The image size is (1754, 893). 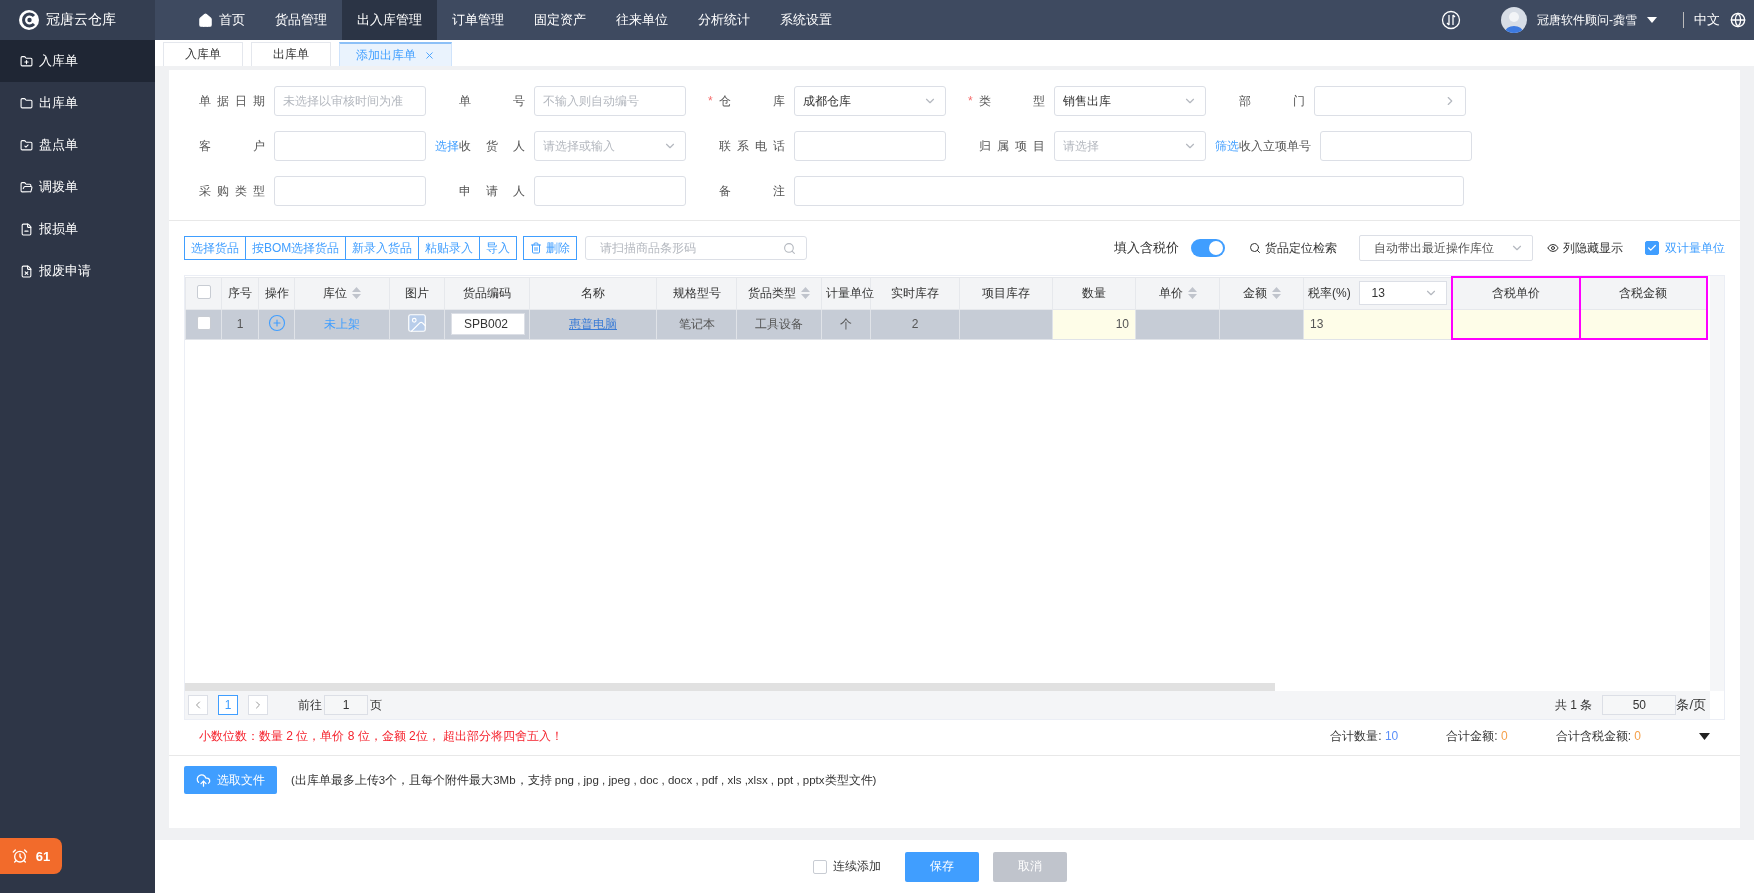 What do you see at coordinates (1643, 293) in the screenshot?
I see `column-header: 含税金额` at bounding box center [1643, 293].